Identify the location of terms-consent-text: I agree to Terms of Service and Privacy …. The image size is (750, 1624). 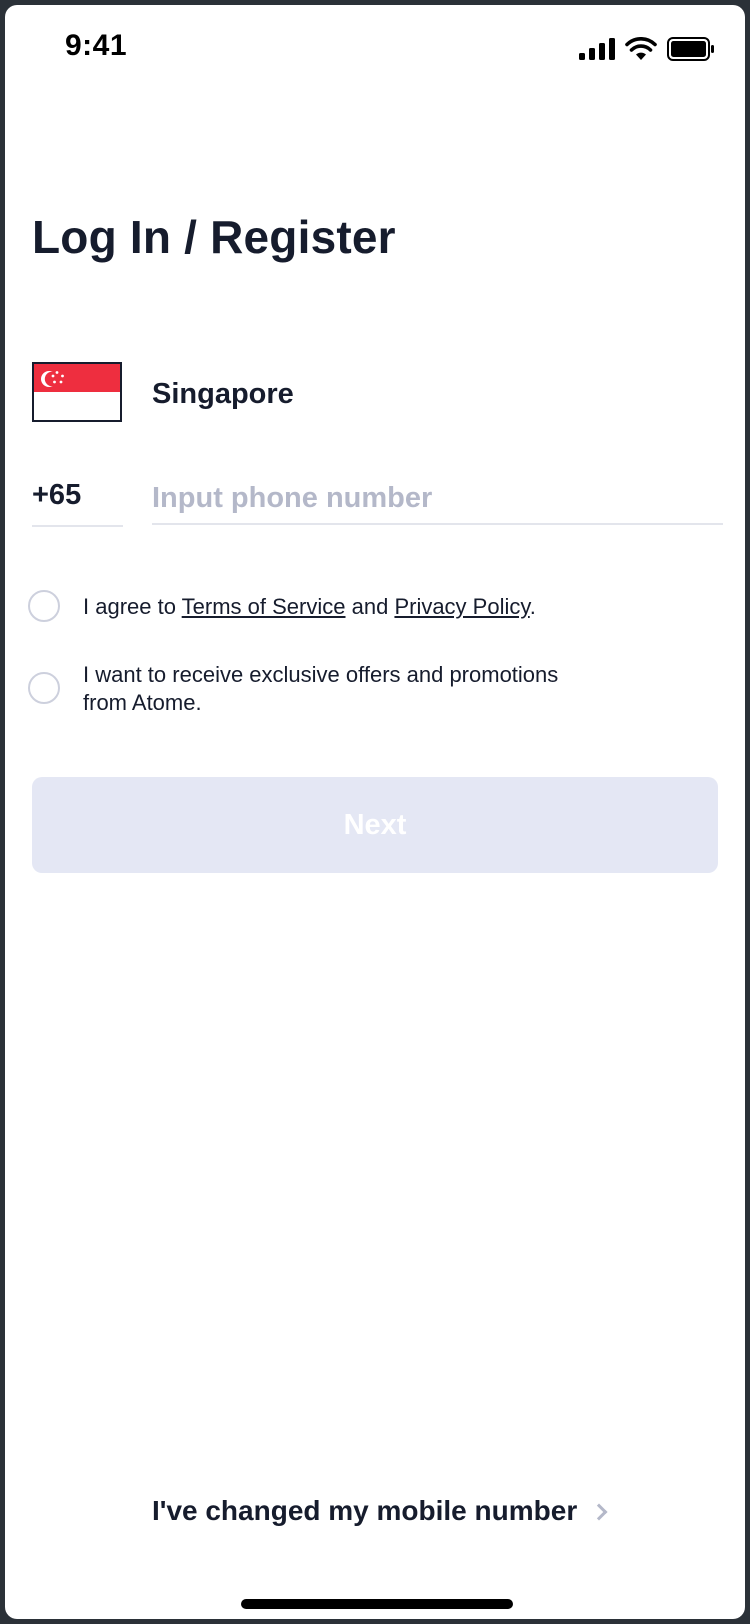
(309, 607).